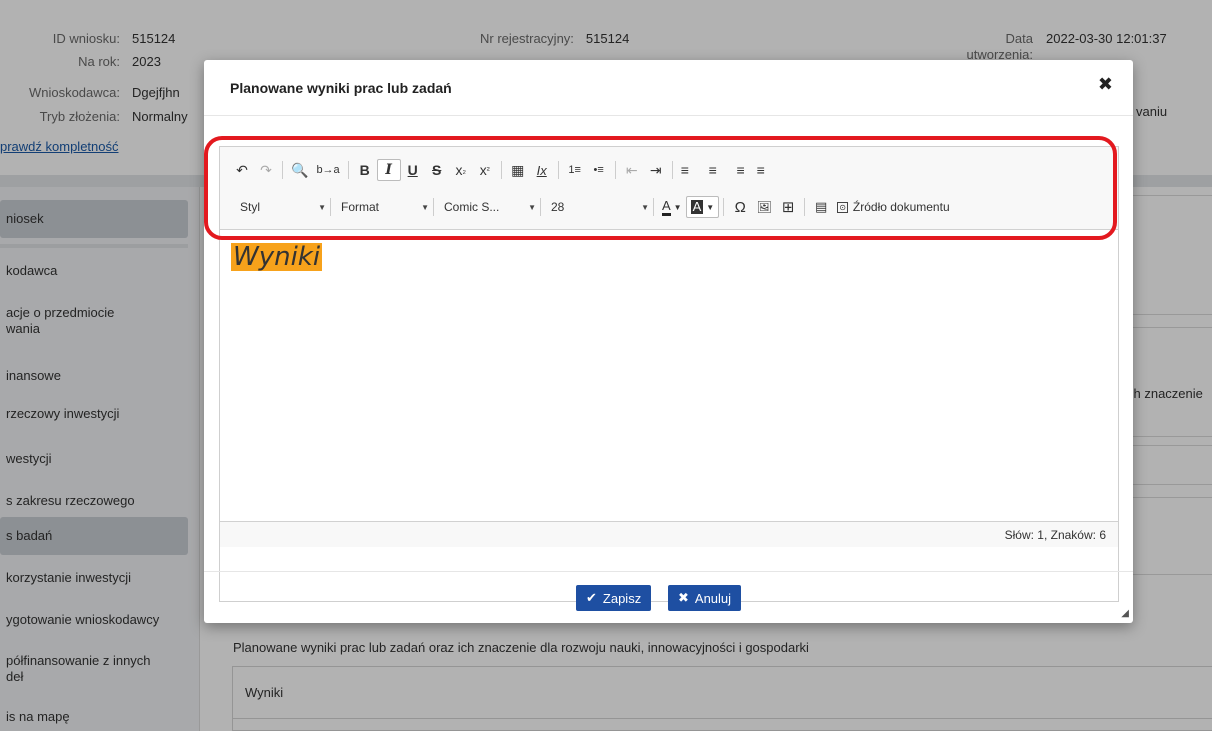 This screenshot has width=1212, height=731. What do you see at coordinates (591, 597) in the screenshot?
I see `check-icon: ✔` at bounding box center [591, 597].